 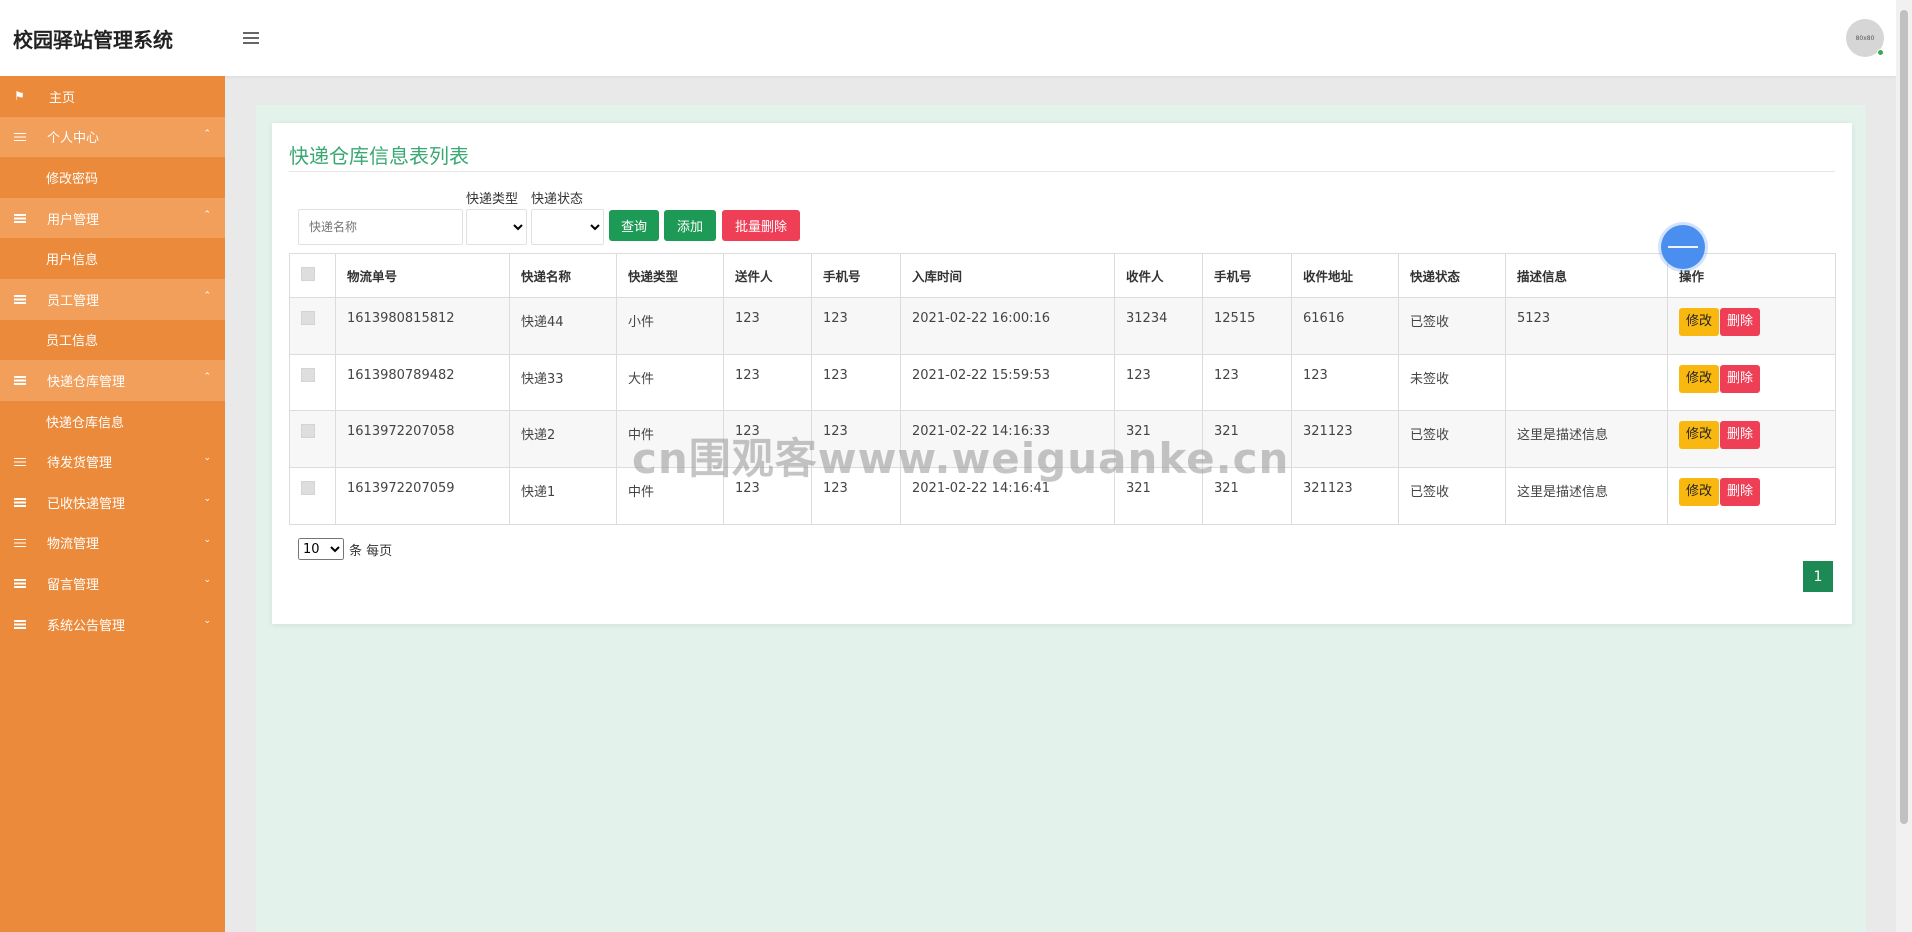 What do you see at coordinates (73, 545) in the screenshot?
I see `sidebar-item-label: 物流管理` at bounding box center [73, 545].